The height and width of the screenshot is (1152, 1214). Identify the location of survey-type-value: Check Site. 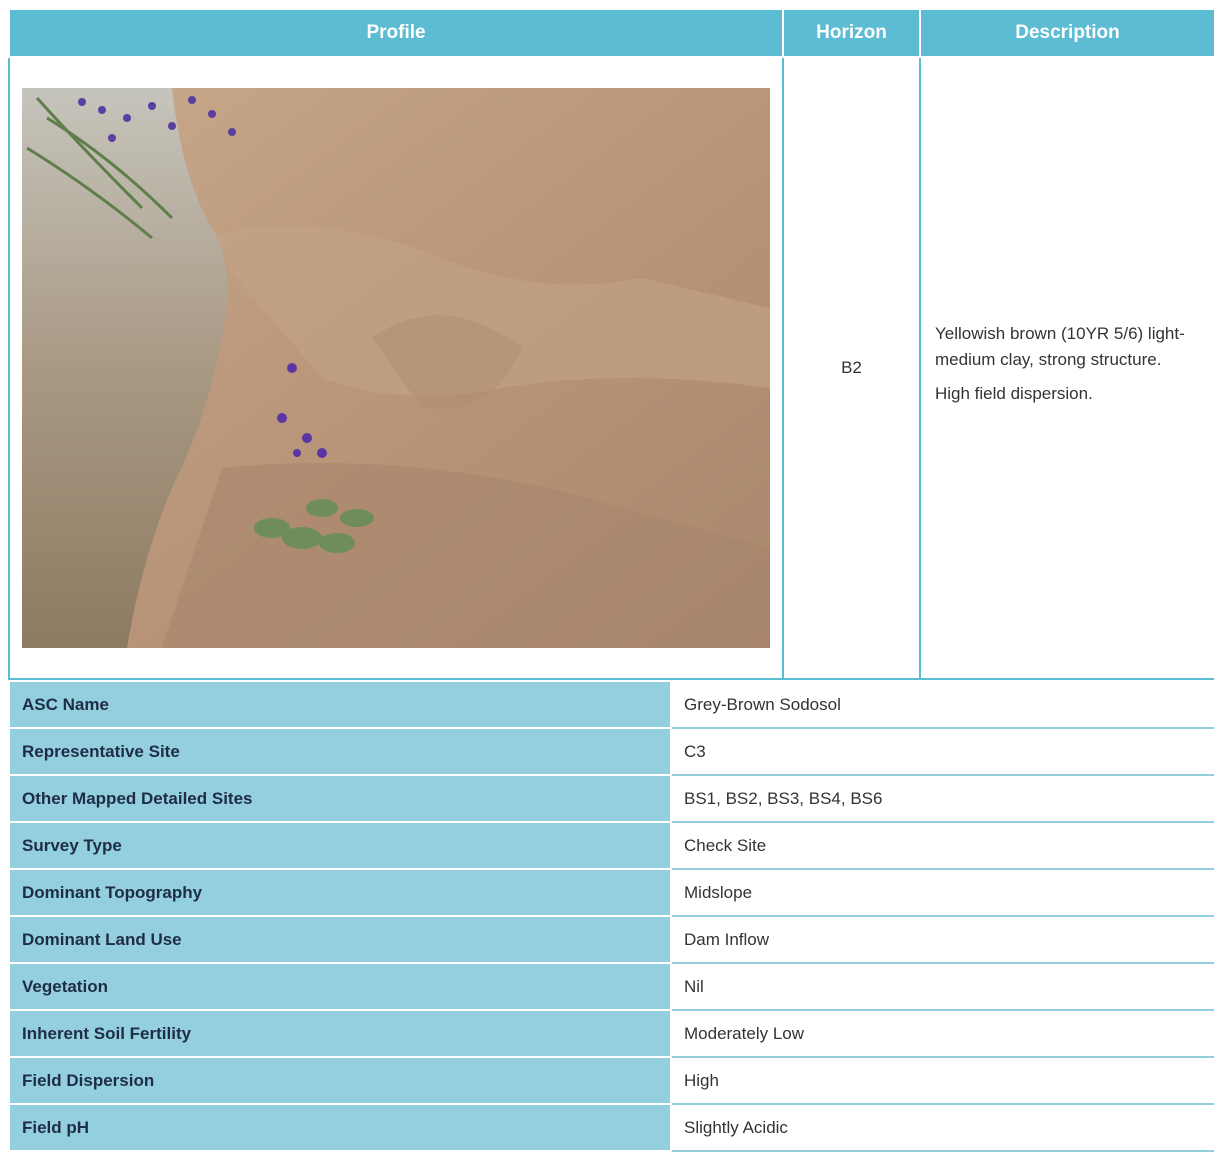
(942, 845).